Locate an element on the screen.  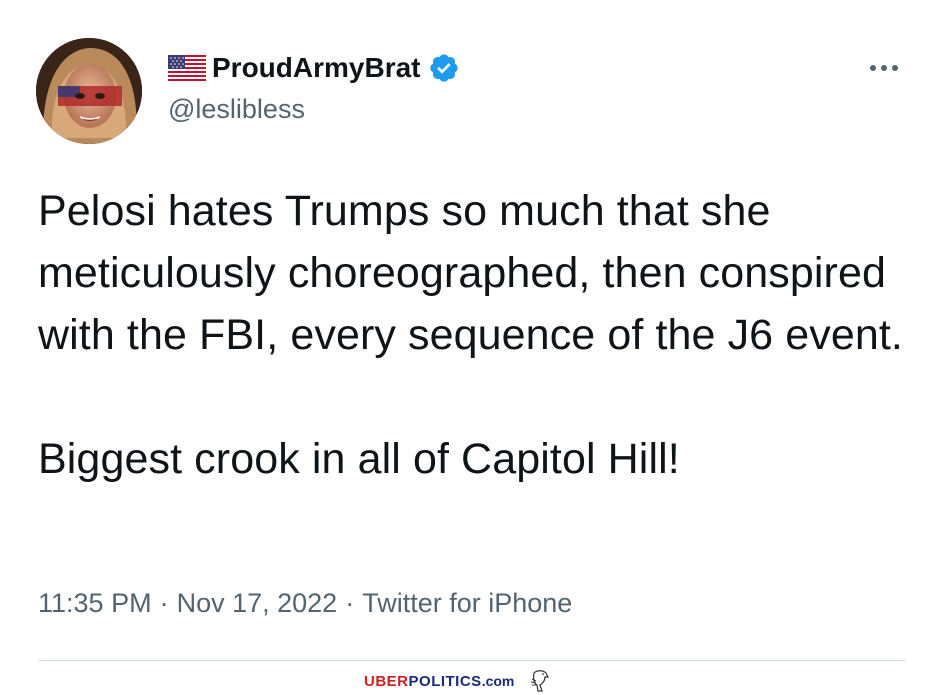
more-options-button is located at coordinates (884, 68).